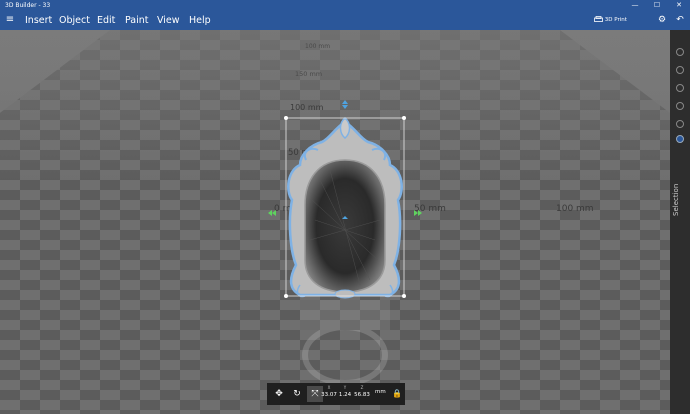  What do you see at coordinates (307, 107) in the screenshot?
I see `ruler-label-100-y: 100 mm` at bounding box center [307, 107].